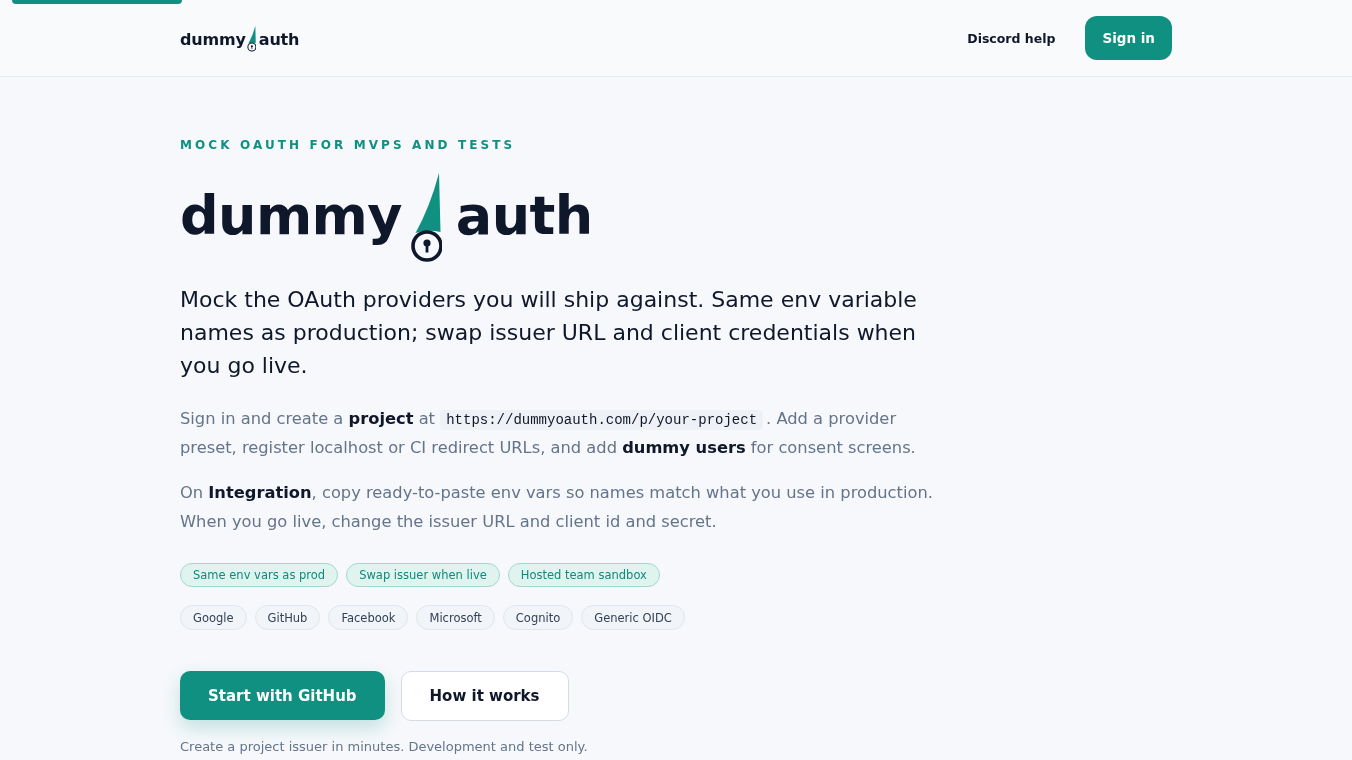 This screenshot has height=760, width=1352. I want to click on provider-chip: Microsoft, so click(455, 617).